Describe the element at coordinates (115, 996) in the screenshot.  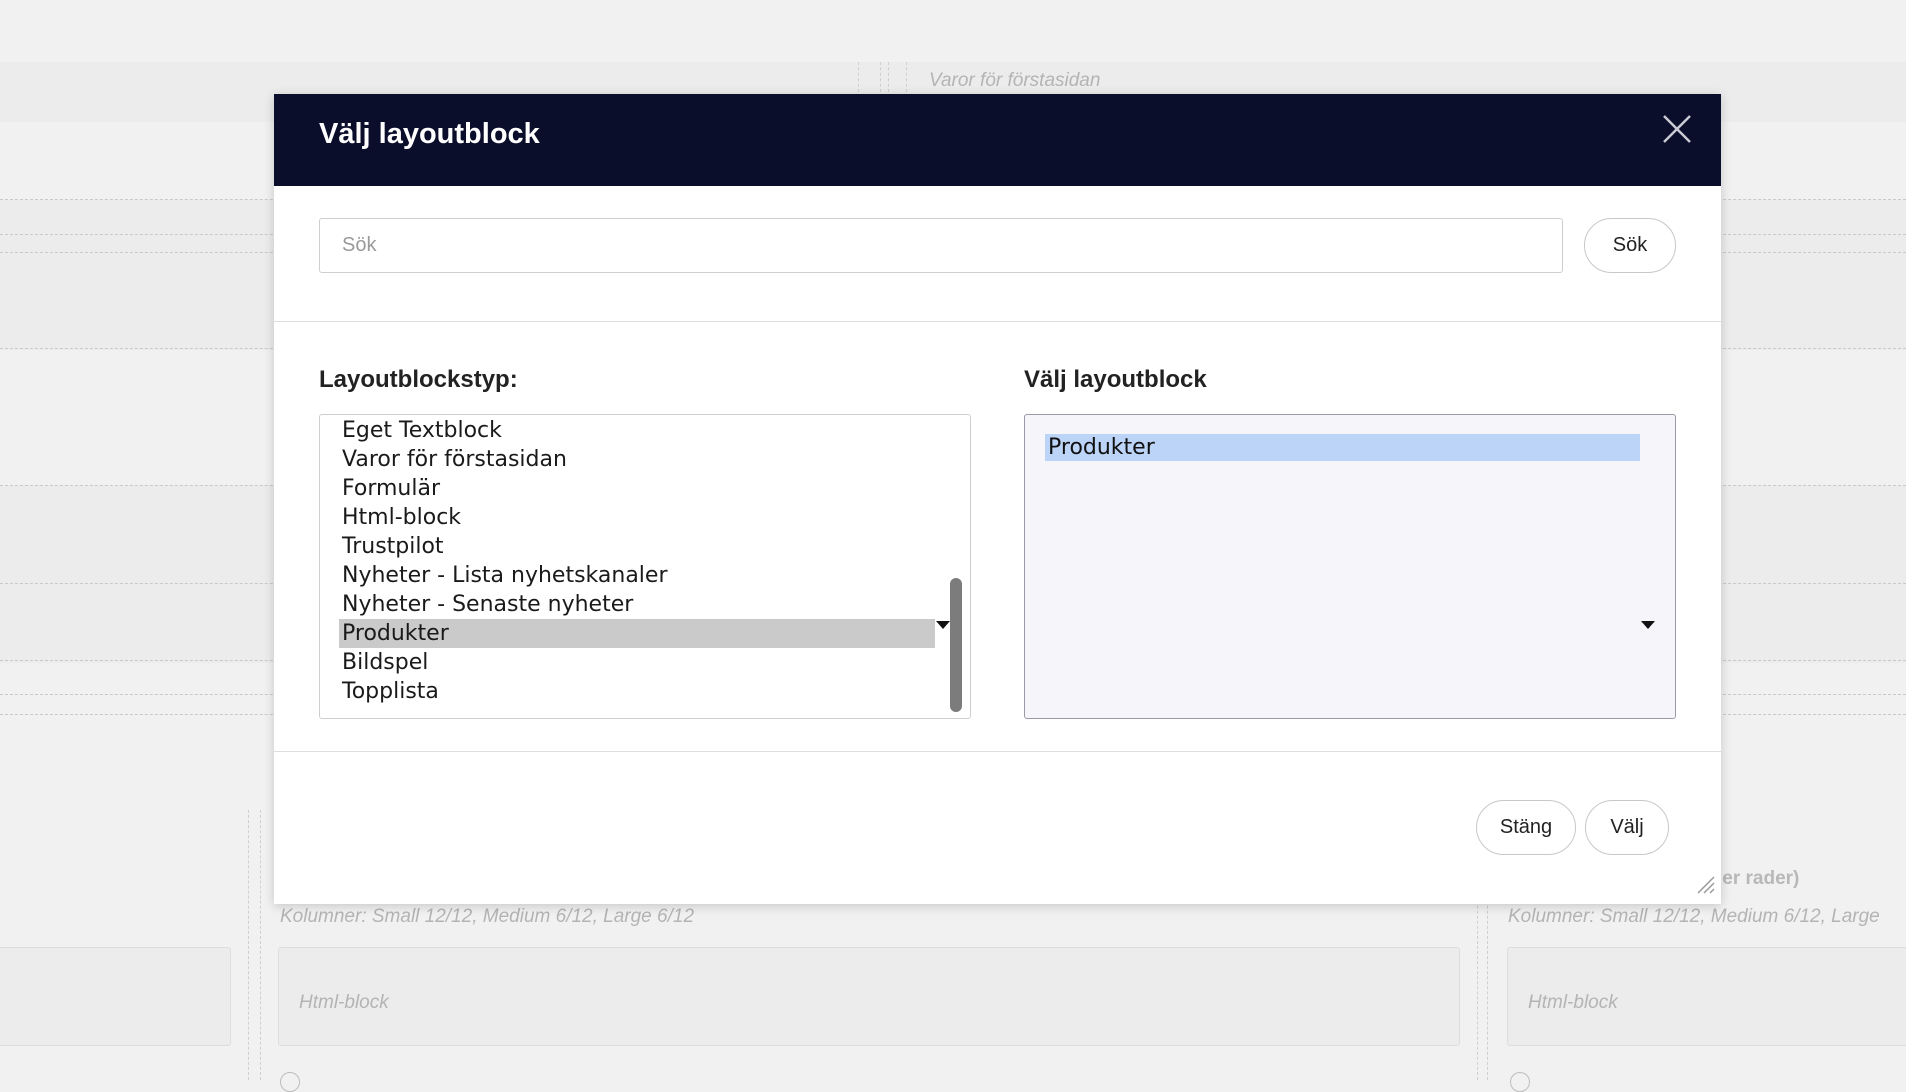
I see `bg-card` at that location.